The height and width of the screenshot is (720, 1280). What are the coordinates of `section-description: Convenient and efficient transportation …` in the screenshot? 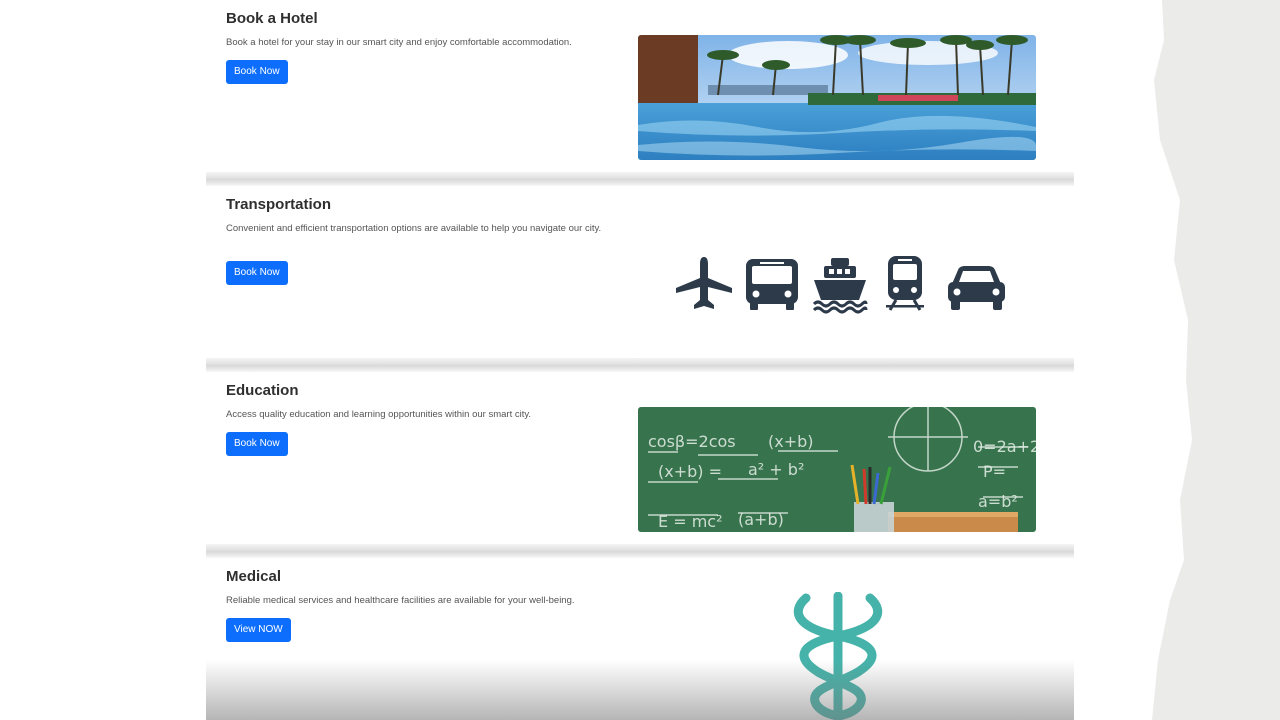 It's located at (414, 228).